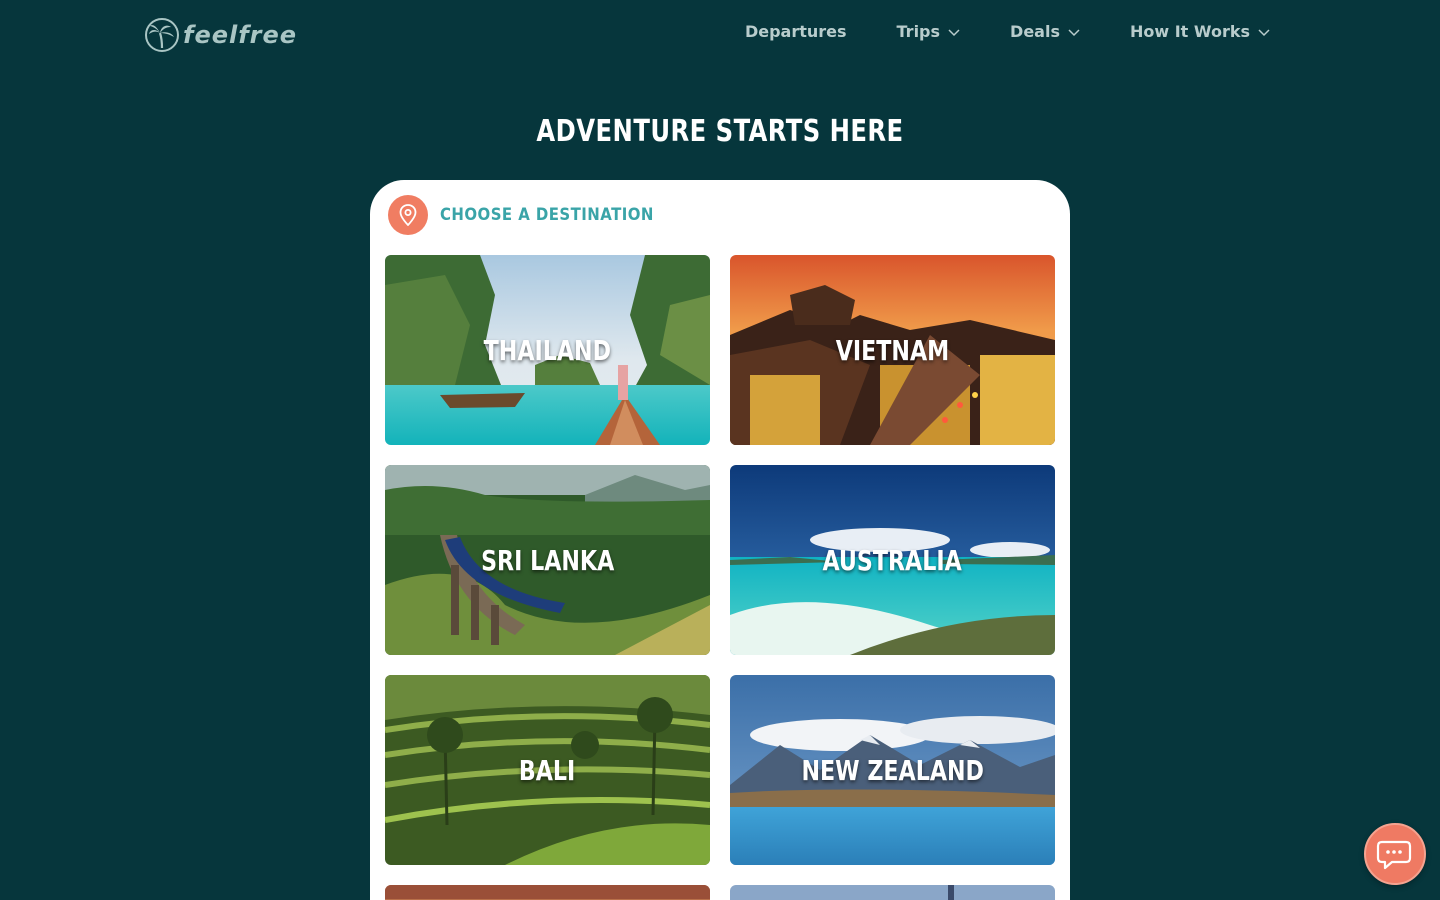 Image resolution: width=1440 pixels, height=900 pixels. Describe the element at coordinates (1007, 31) in the screenshot. I see `main-nav: Departures Trips Deals How It Works` at that location.